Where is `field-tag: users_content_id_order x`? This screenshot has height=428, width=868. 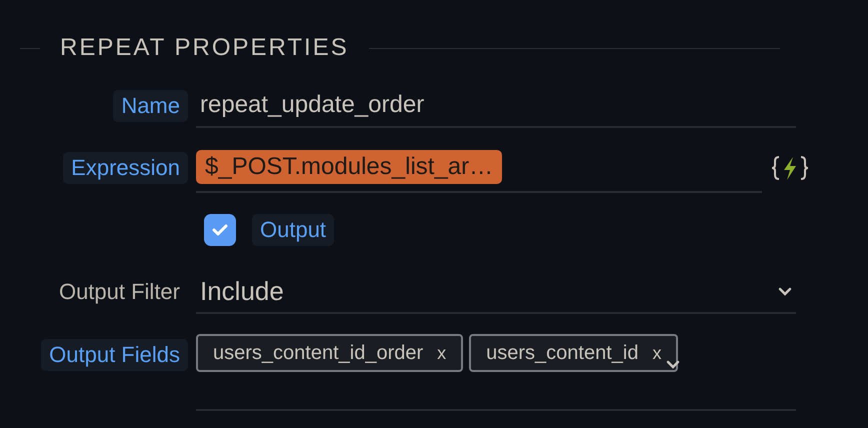 field-tag: users_content_id_order x is located at coordinates (330, 353).